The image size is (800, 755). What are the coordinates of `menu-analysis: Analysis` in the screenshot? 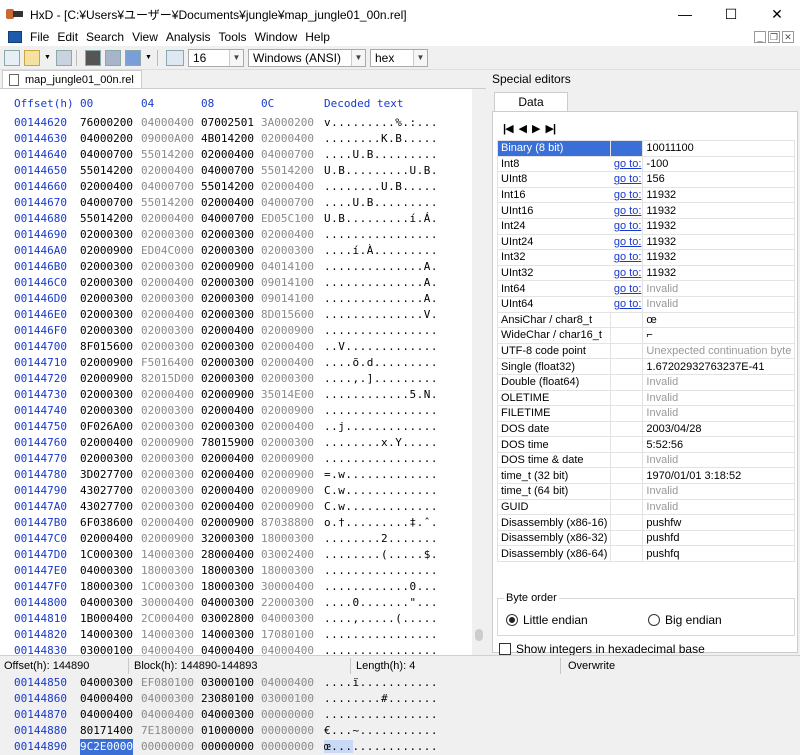 It's located at (188, 37).